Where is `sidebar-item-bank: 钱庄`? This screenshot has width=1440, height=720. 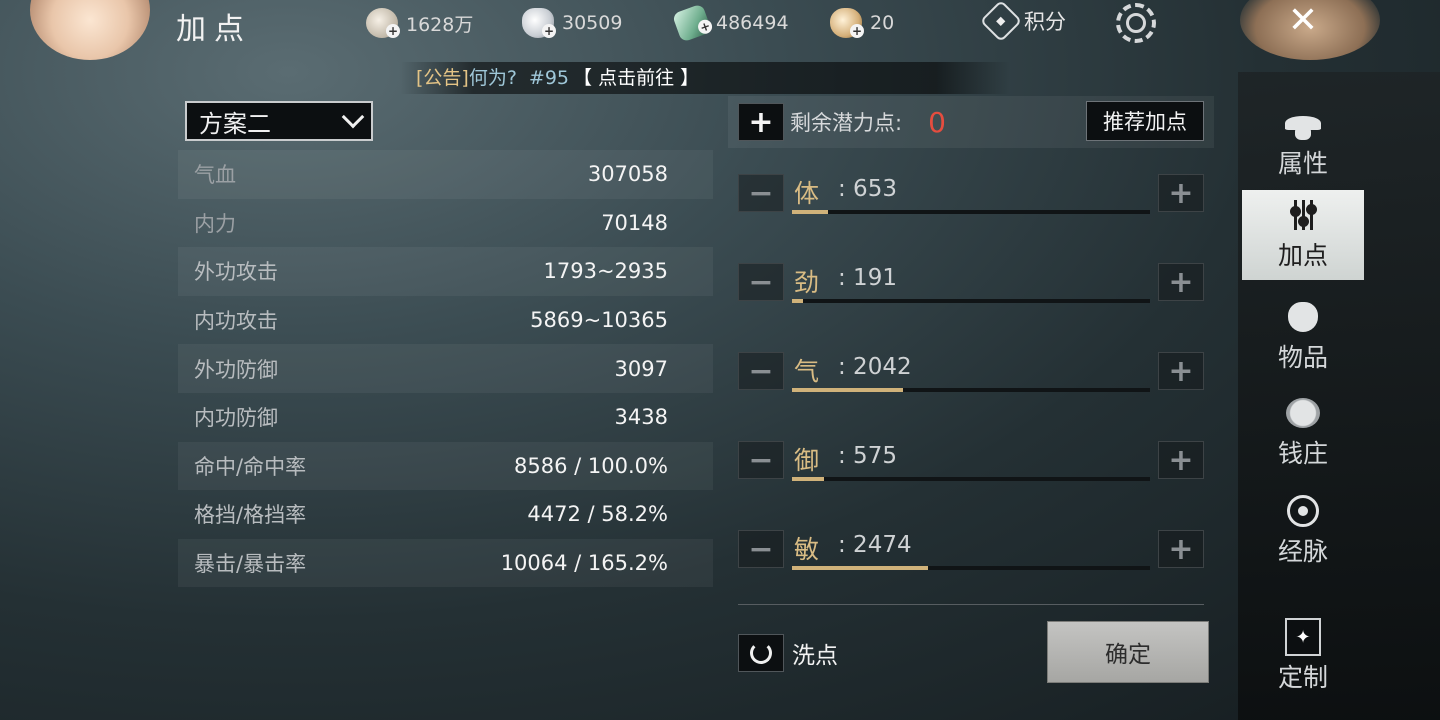
sidebar-item-bank: 钱庄 is located at coordinates (1303, 433).